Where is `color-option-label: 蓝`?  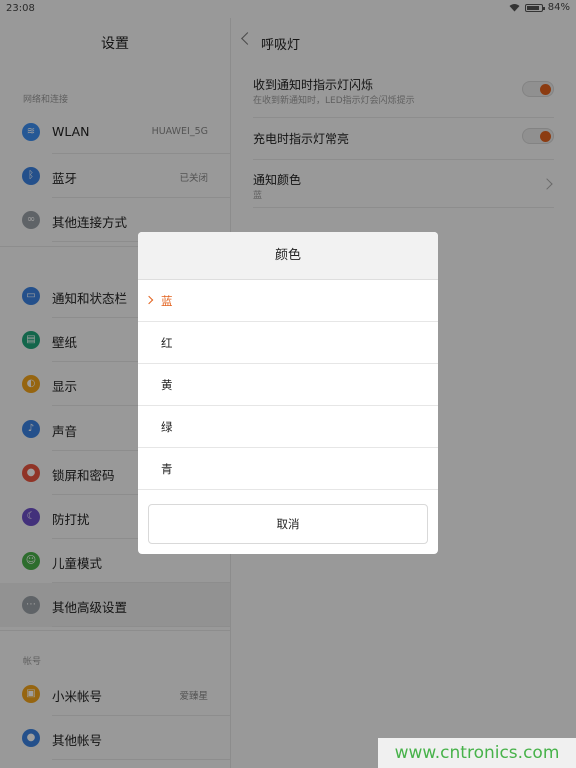 color-option-label: 蓝 is located at coordinates (167, 301).